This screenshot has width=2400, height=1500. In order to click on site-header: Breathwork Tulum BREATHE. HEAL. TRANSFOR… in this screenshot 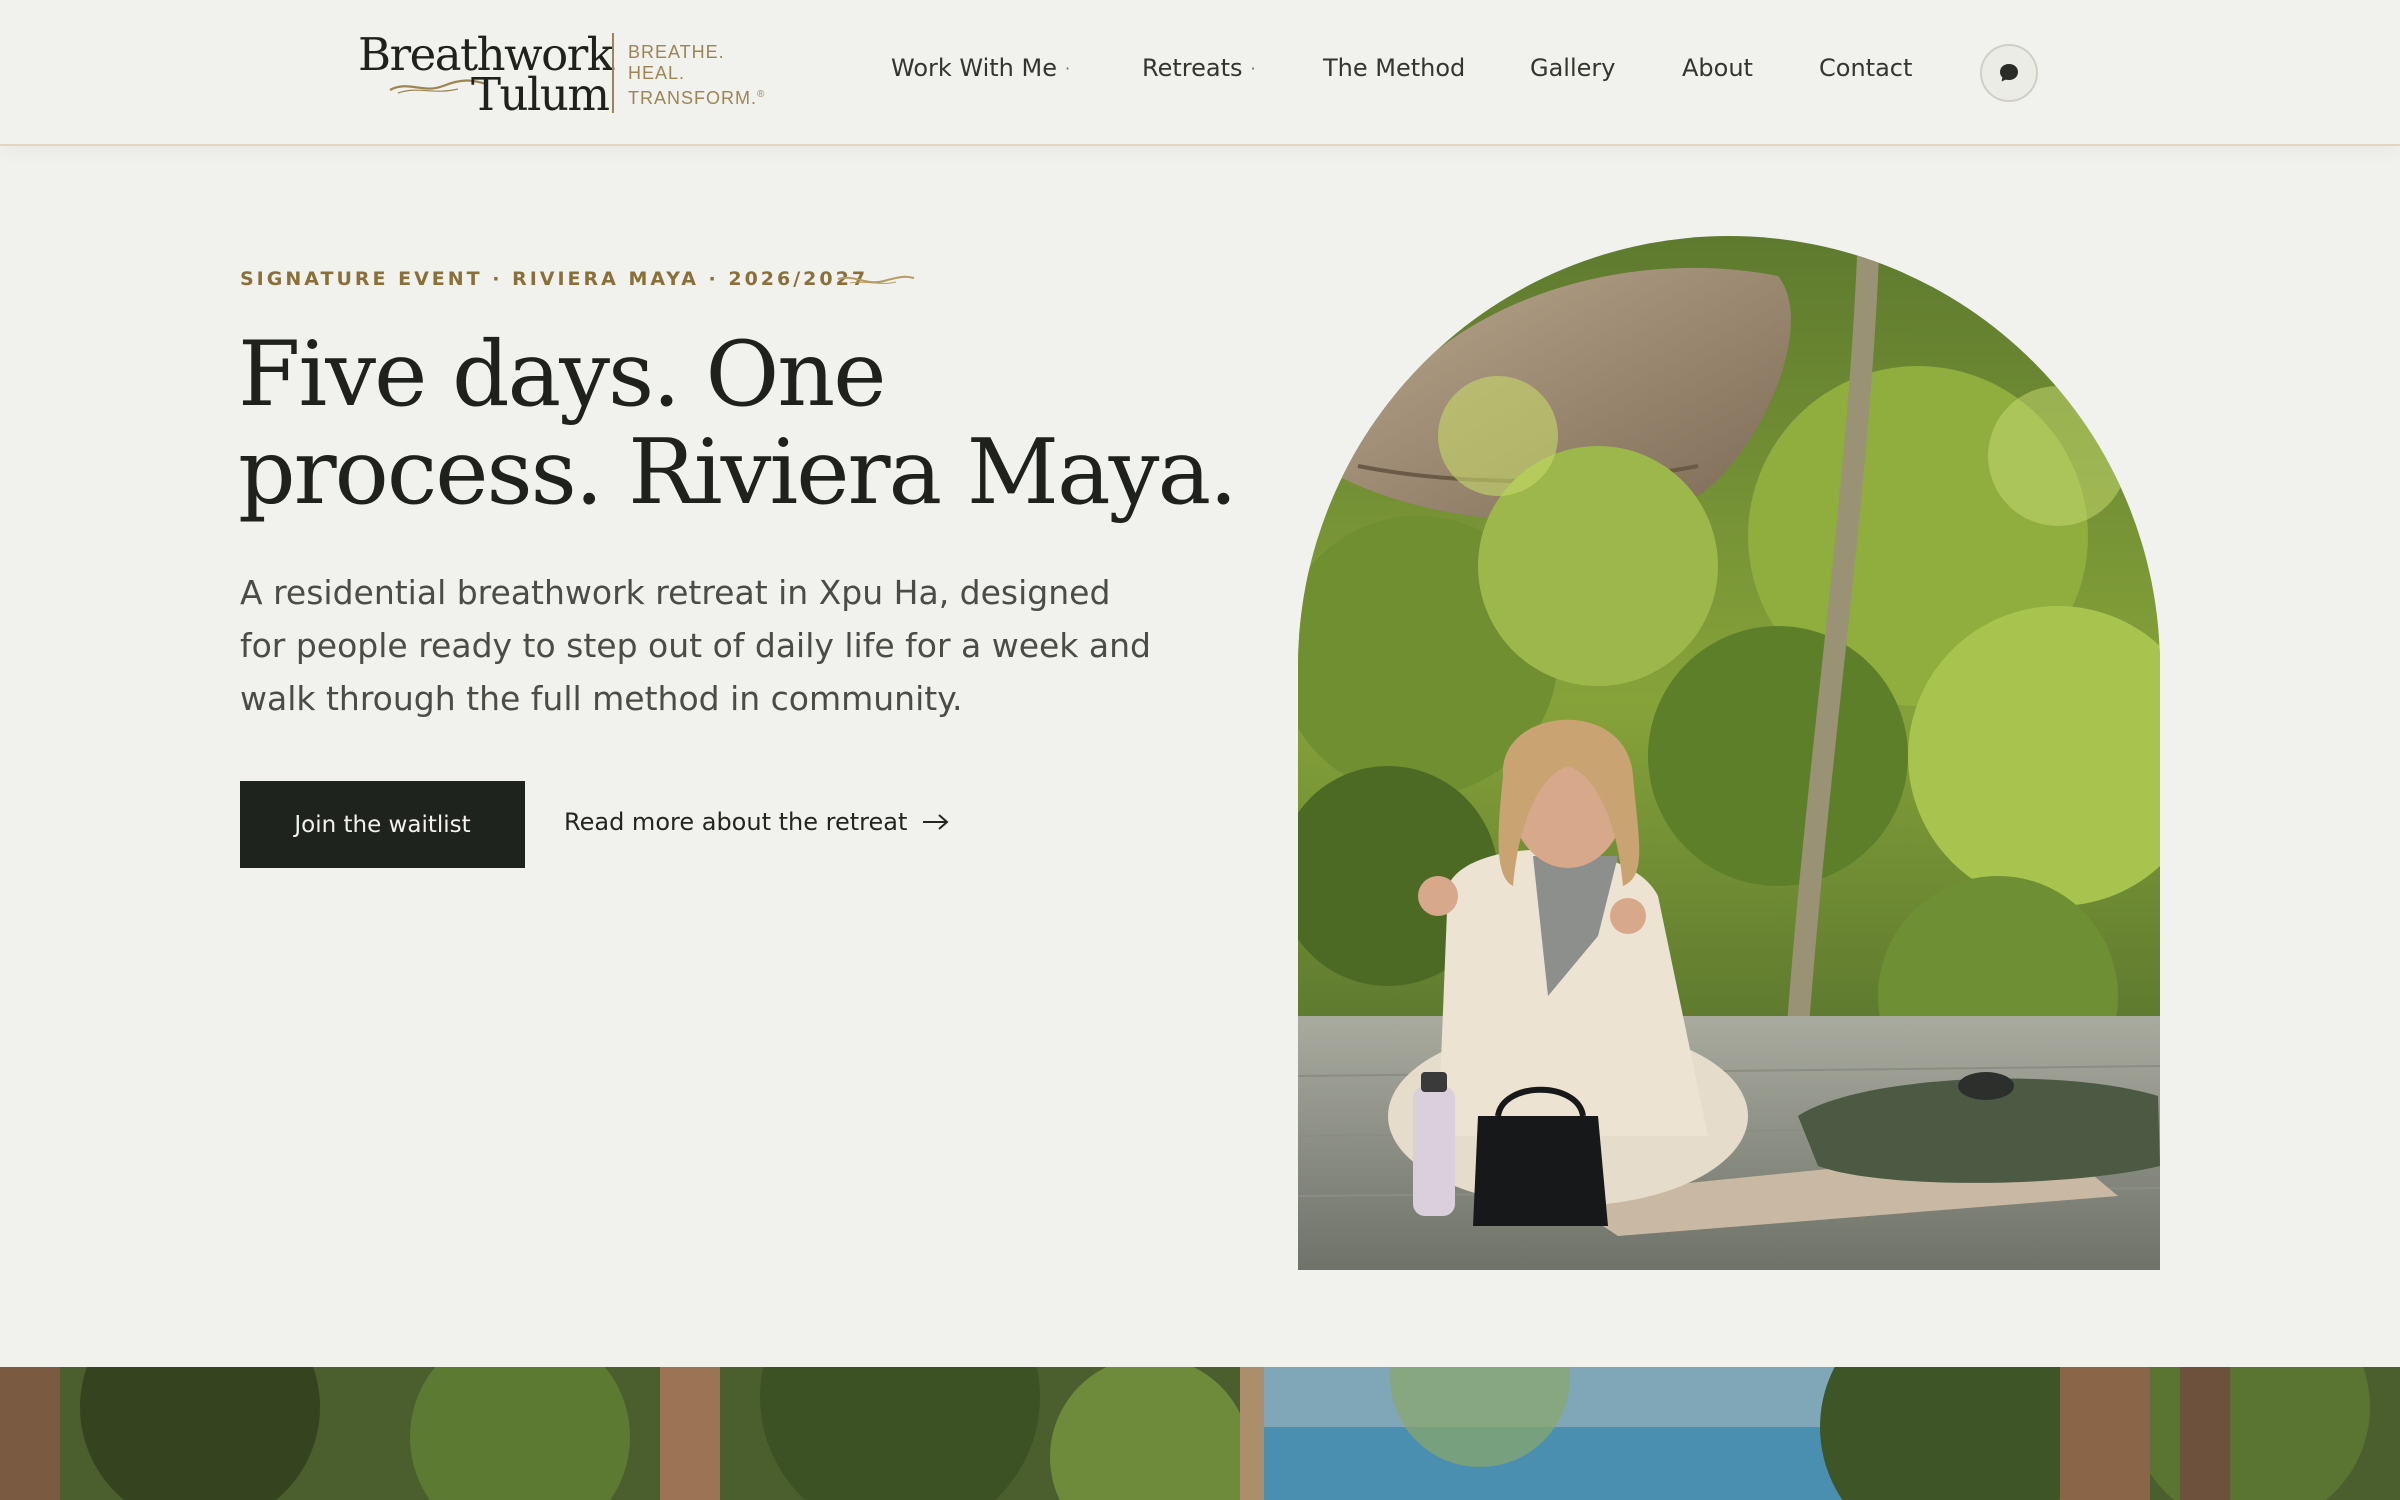, I will do `click(1200, 73)`.